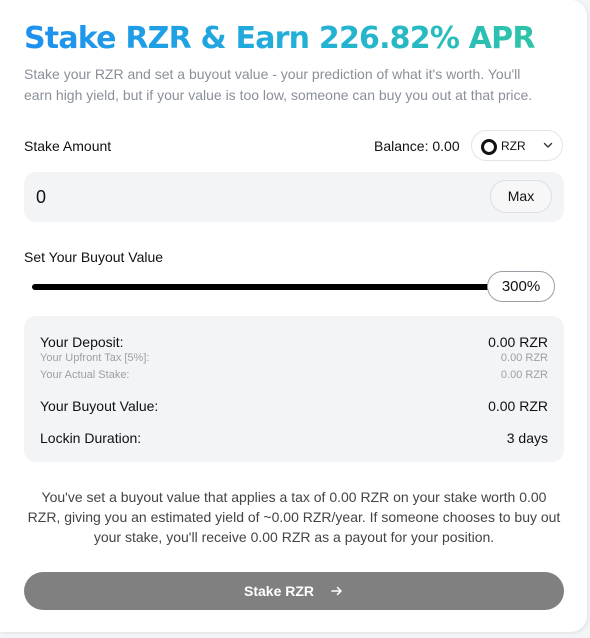  What do you see at coordinates (226, 197) in the screenshot?
I see `stake-amount-input` at bounding box center [226, 197].